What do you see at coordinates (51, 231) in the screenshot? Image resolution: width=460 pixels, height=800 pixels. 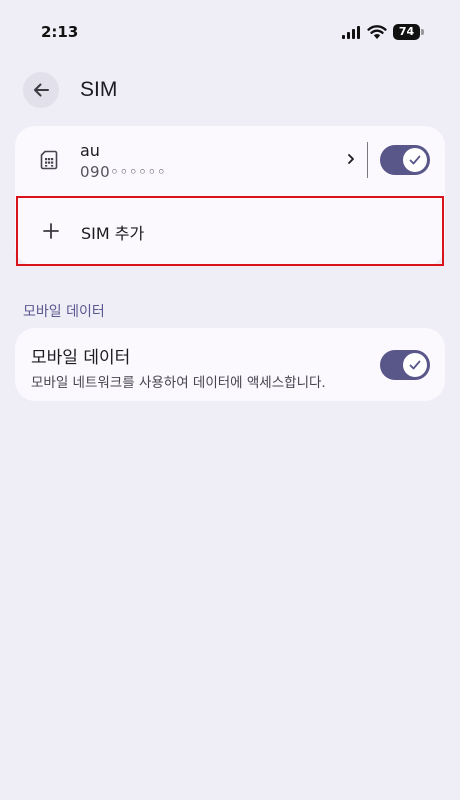 I see `plus-icon` at bounding box center [51, 231].